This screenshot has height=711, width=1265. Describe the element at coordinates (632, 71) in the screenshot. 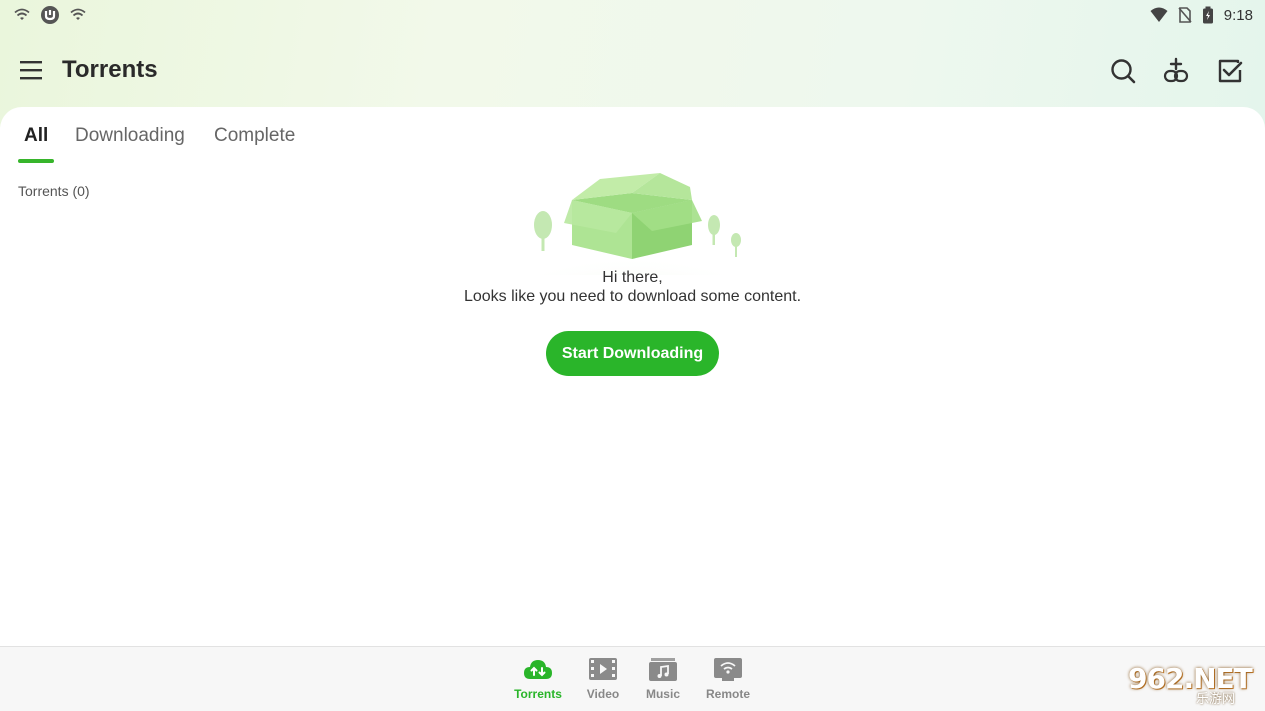

I see `app-bar: Torrents` at that location.